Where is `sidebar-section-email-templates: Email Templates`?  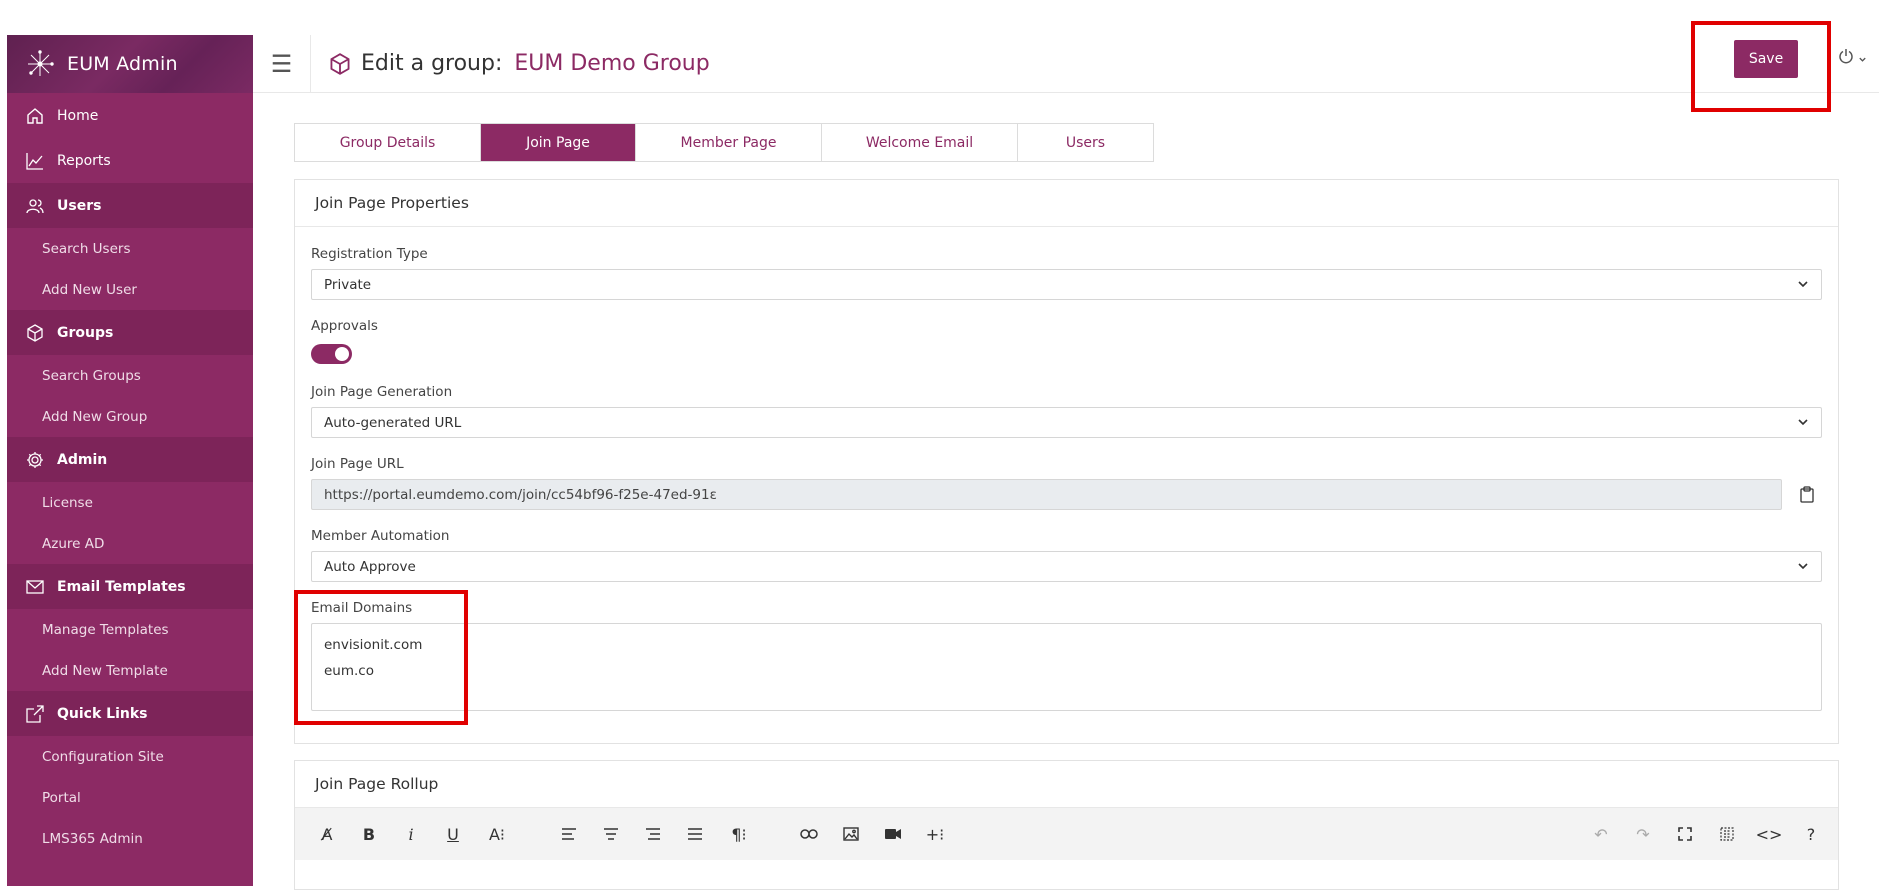
sidebar-section-email-templates: Email Templates is located at coordinates (130, 586).